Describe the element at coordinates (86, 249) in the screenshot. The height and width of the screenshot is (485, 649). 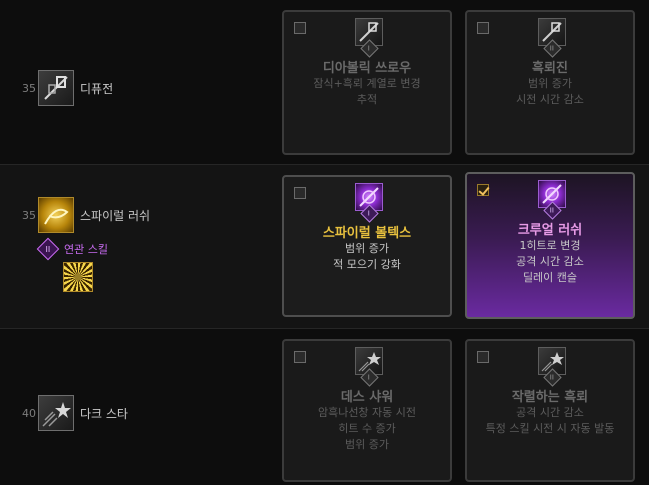
I see `related-skill-label: 연관 스킬` at that location.